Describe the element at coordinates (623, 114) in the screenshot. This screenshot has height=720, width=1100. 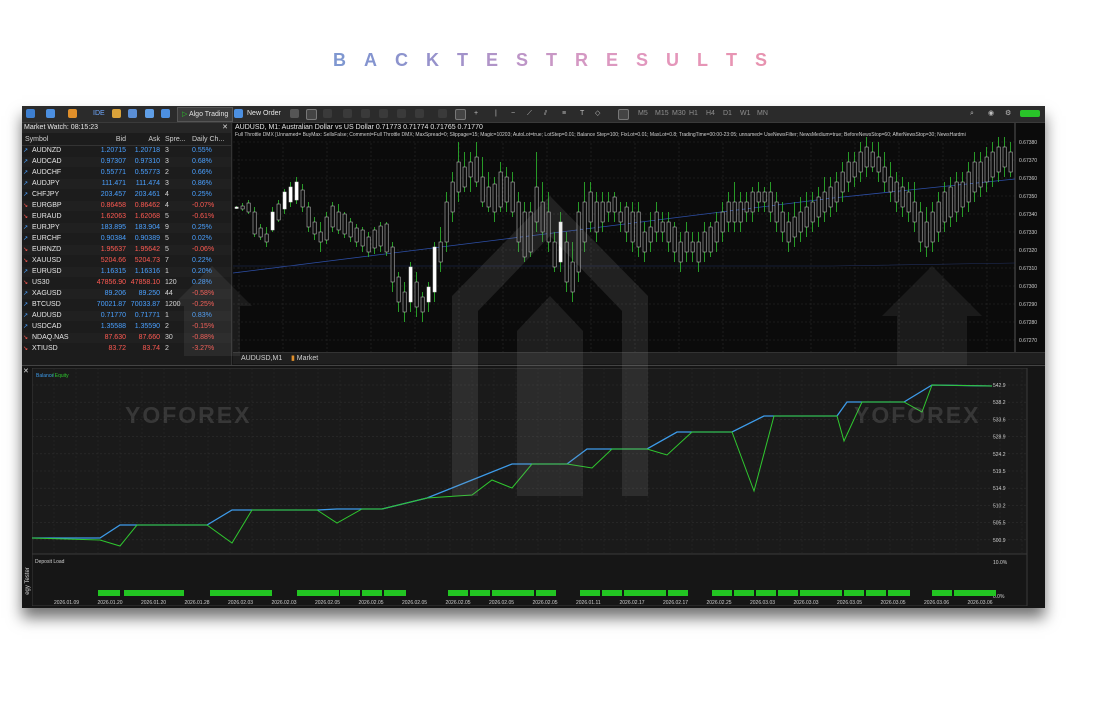
I see `period-box-icon` at that location.